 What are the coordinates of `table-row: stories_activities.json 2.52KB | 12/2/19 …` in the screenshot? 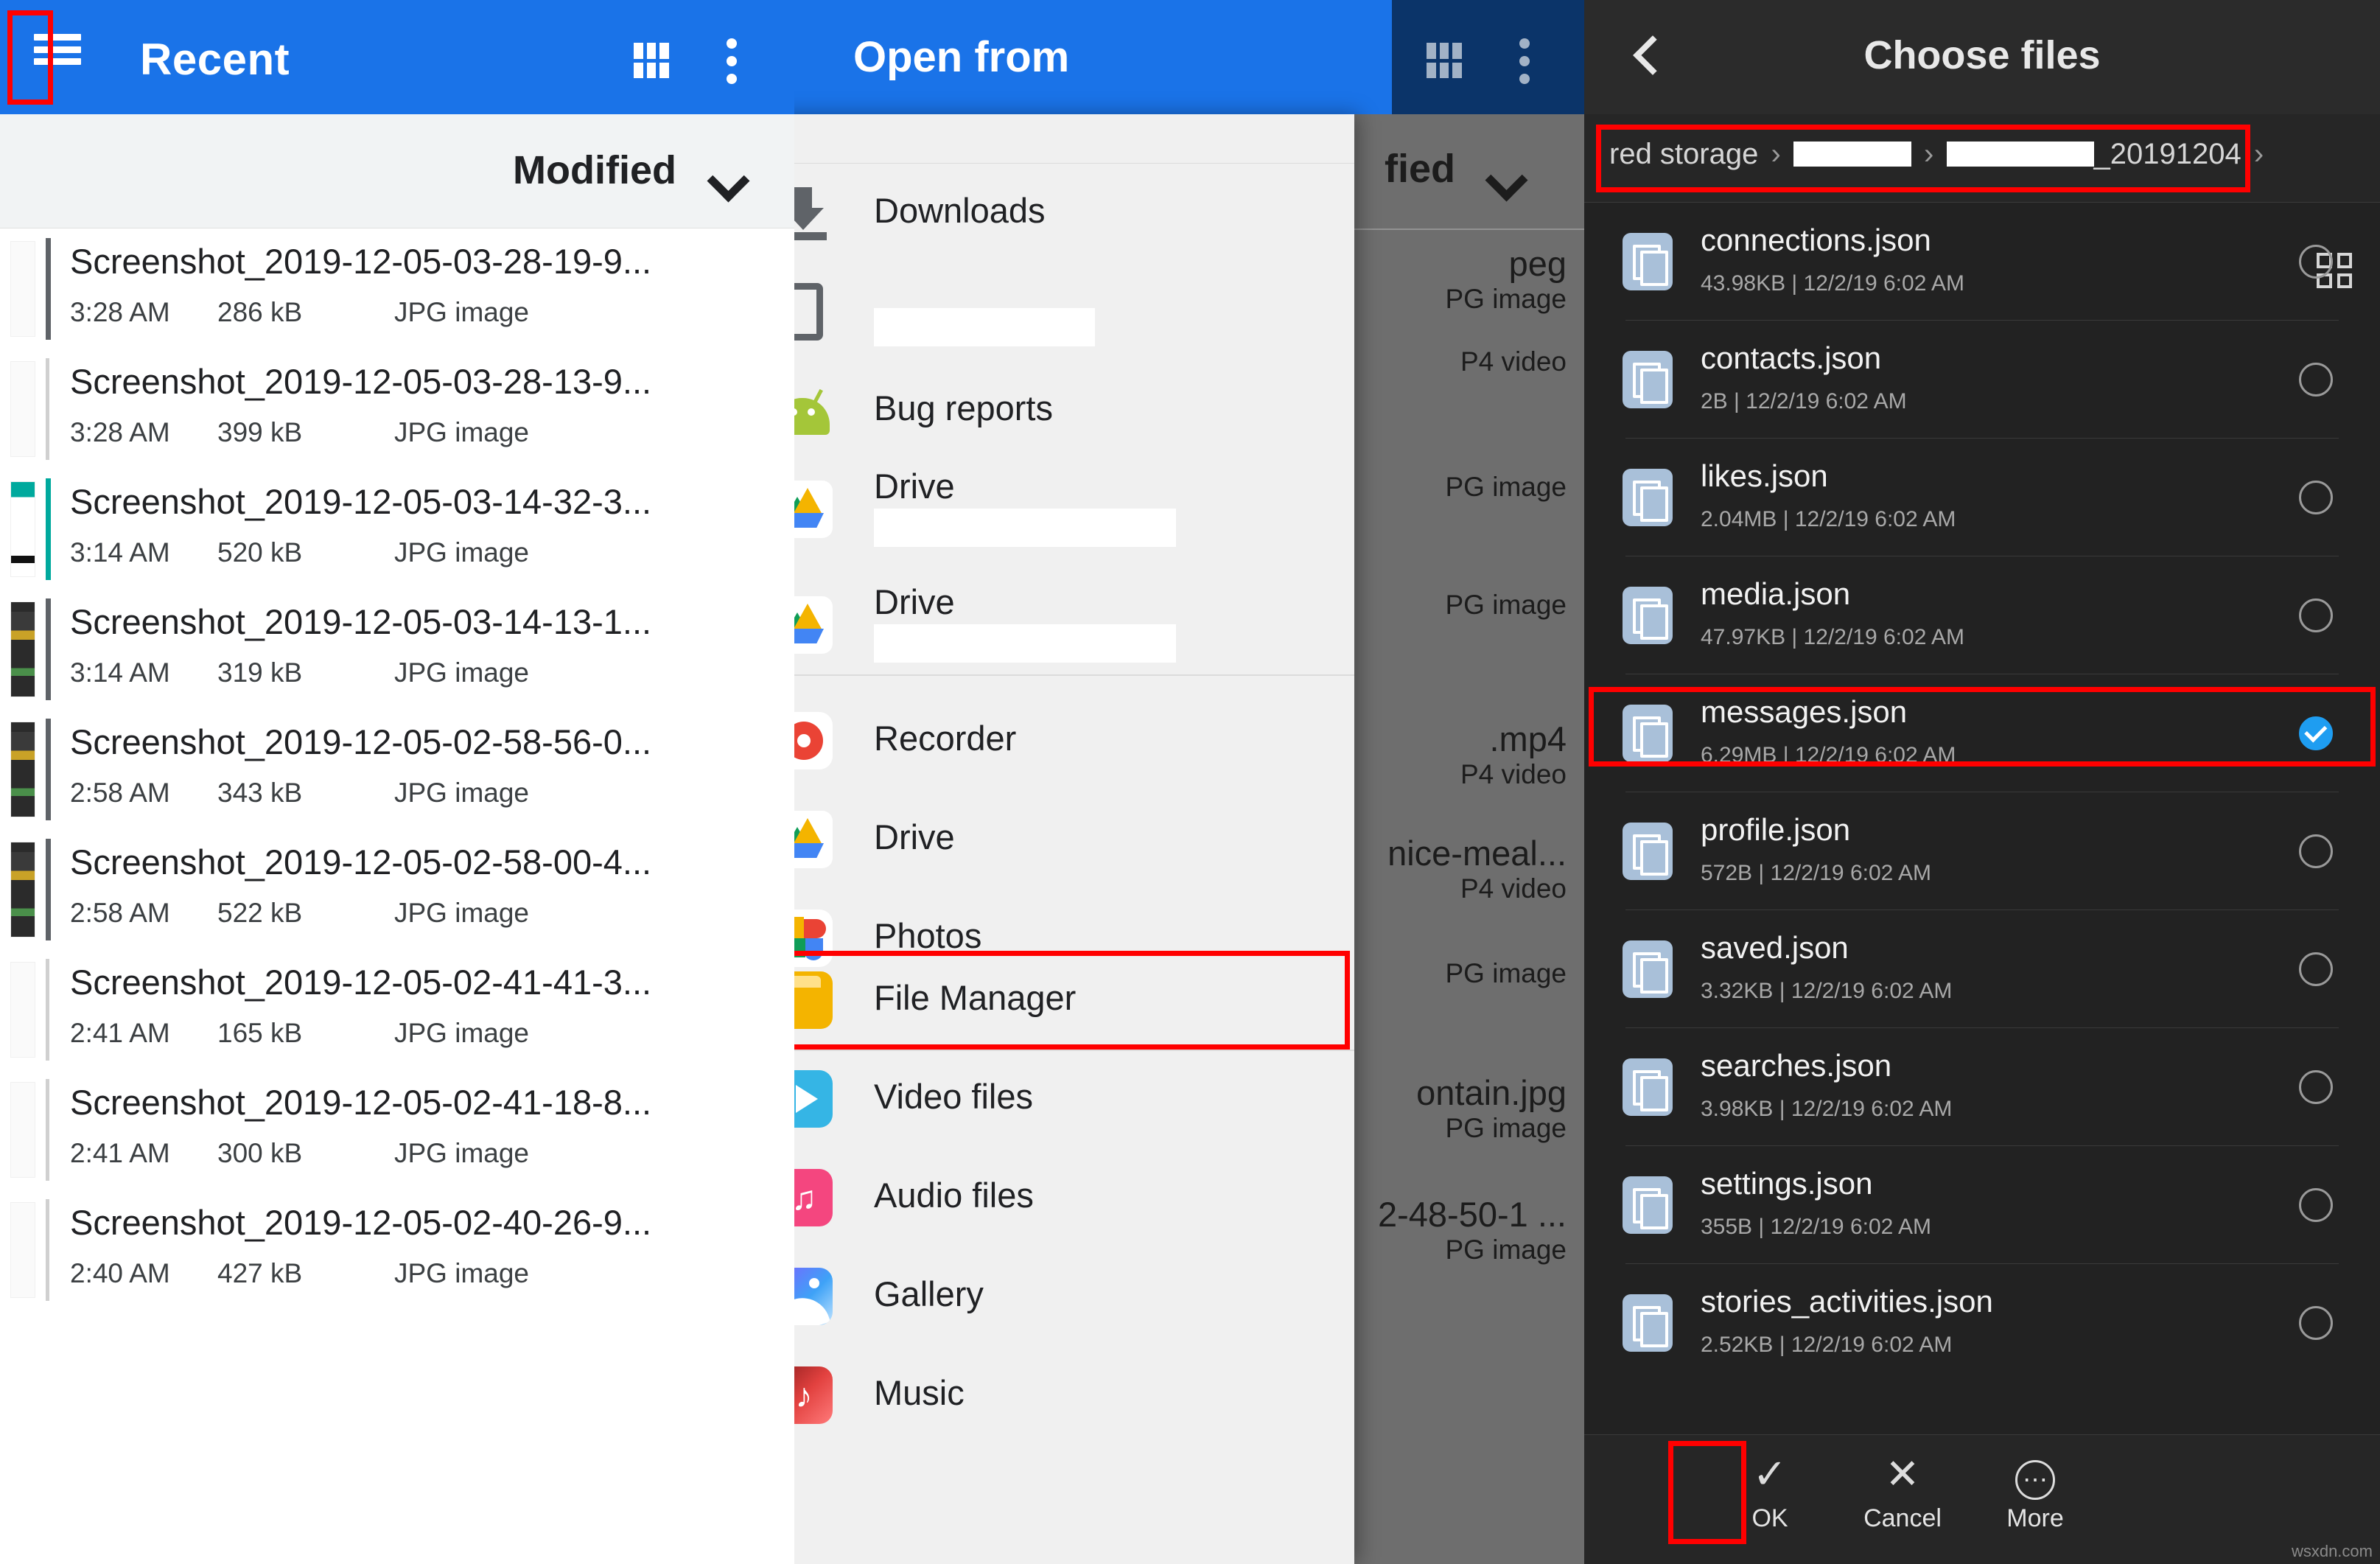 It's located at (1982, 1324).